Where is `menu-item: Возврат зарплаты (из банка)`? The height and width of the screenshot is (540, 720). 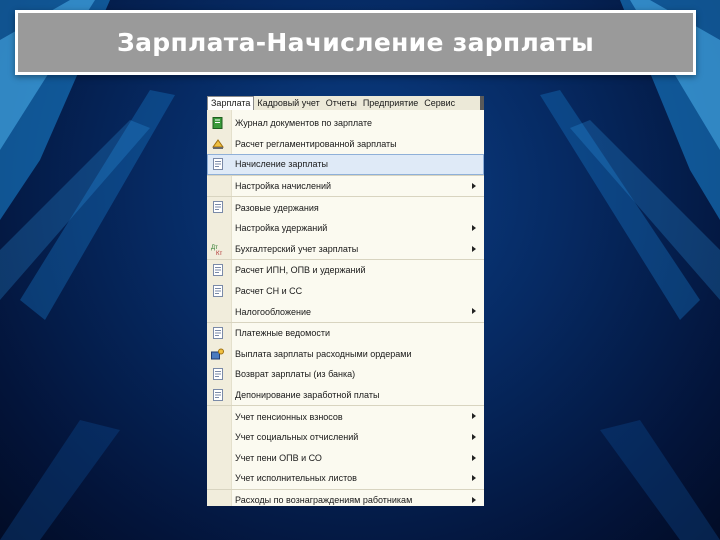 menu-item: Возврат зарплаты (из банка) is located at coordinates (345, 374).